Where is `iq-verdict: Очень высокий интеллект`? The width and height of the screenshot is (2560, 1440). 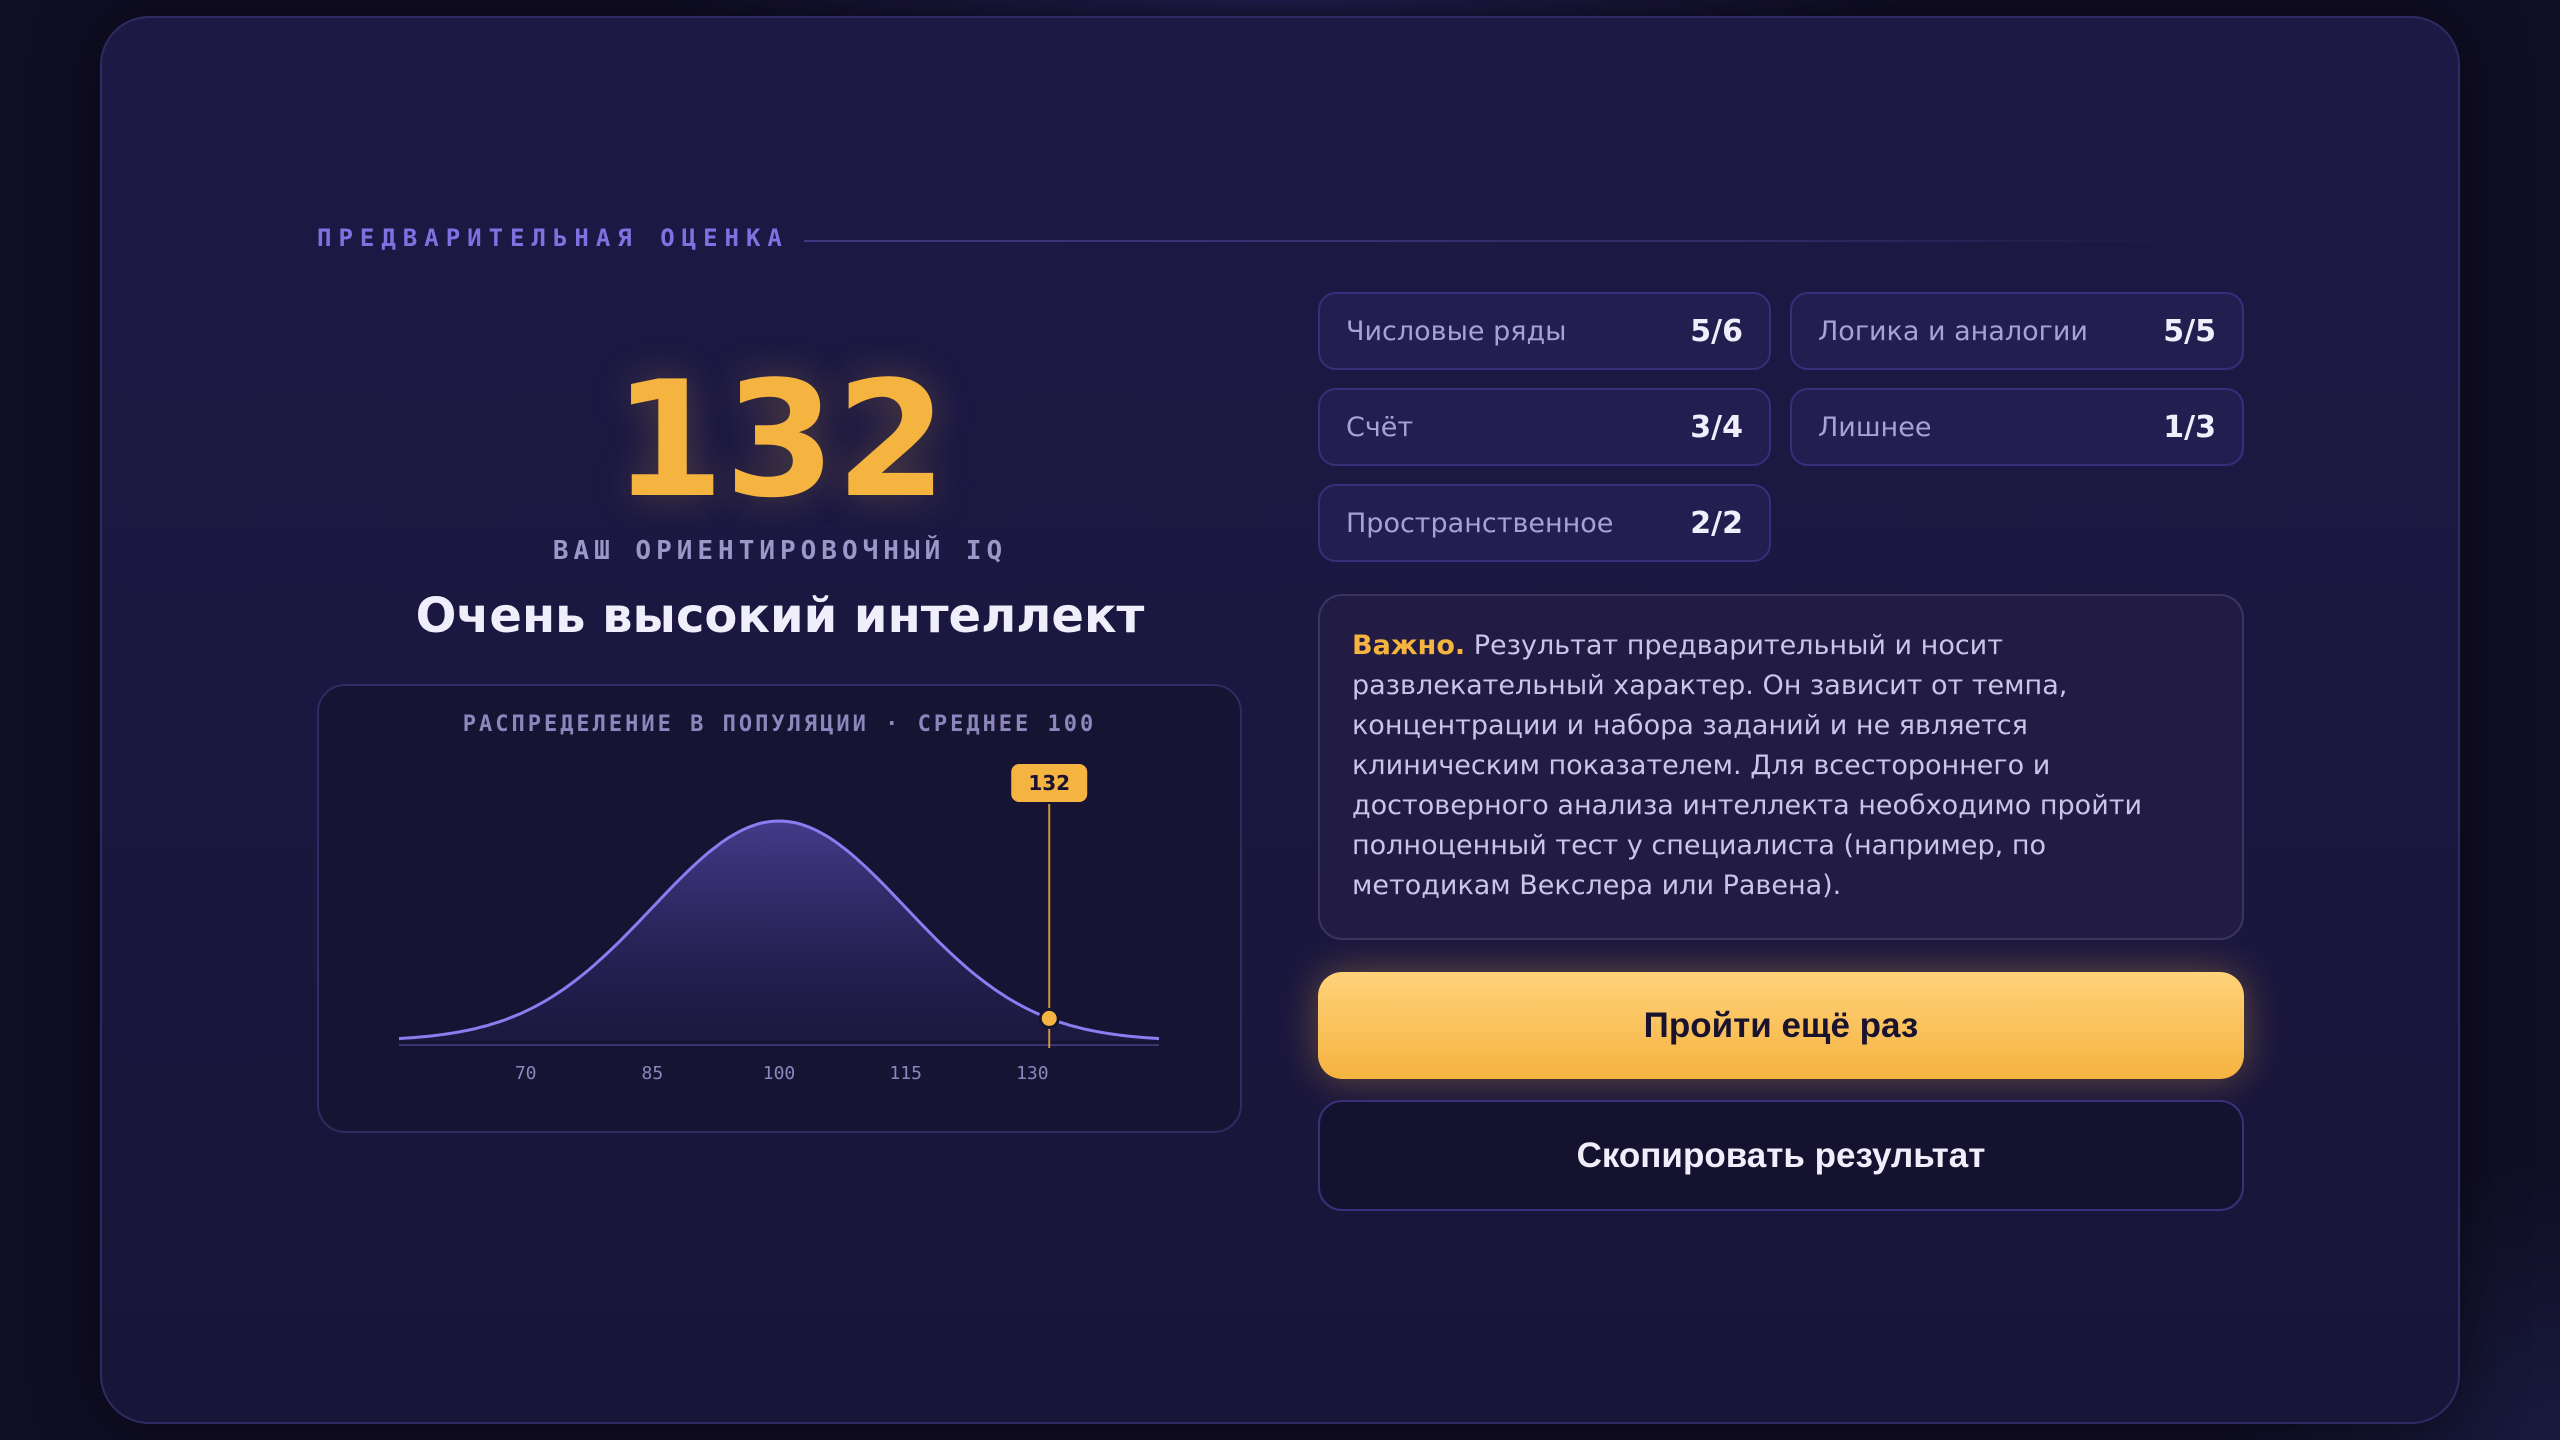 iq-verdict: Очень высокий интеллект is located at coordinates (780, 616).